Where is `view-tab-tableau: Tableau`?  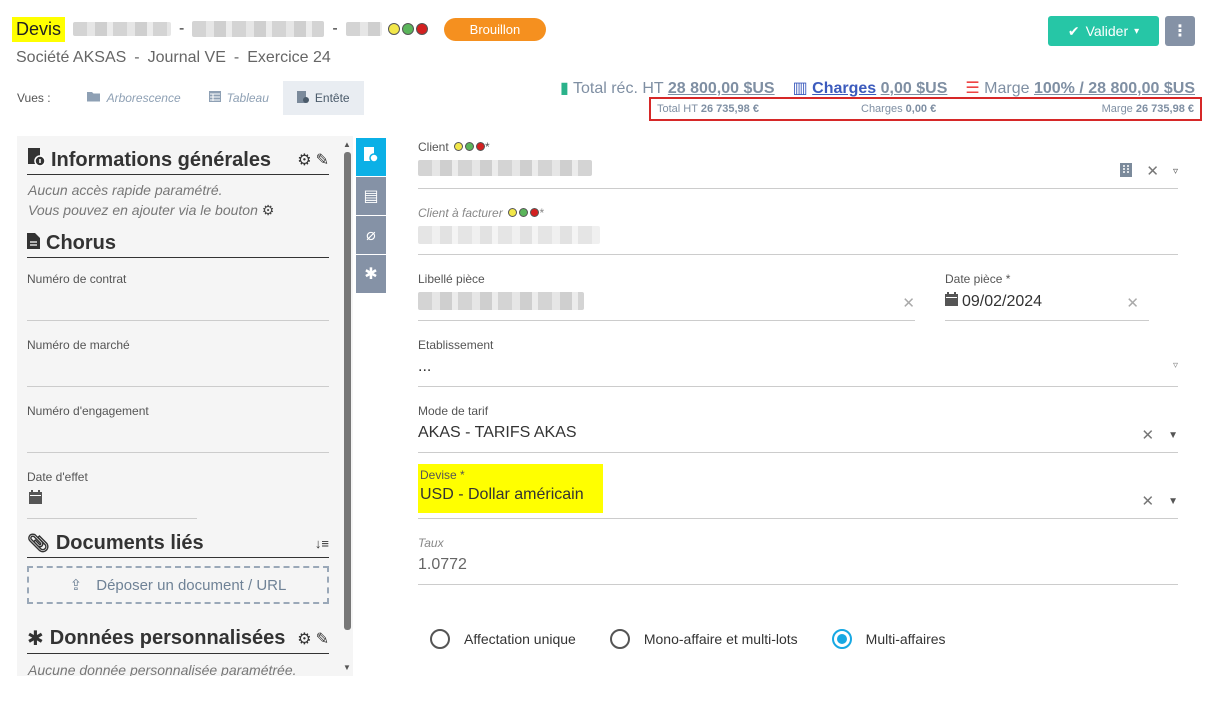 view-tab-tableau: Tableau is located at coordinates (239, 98).